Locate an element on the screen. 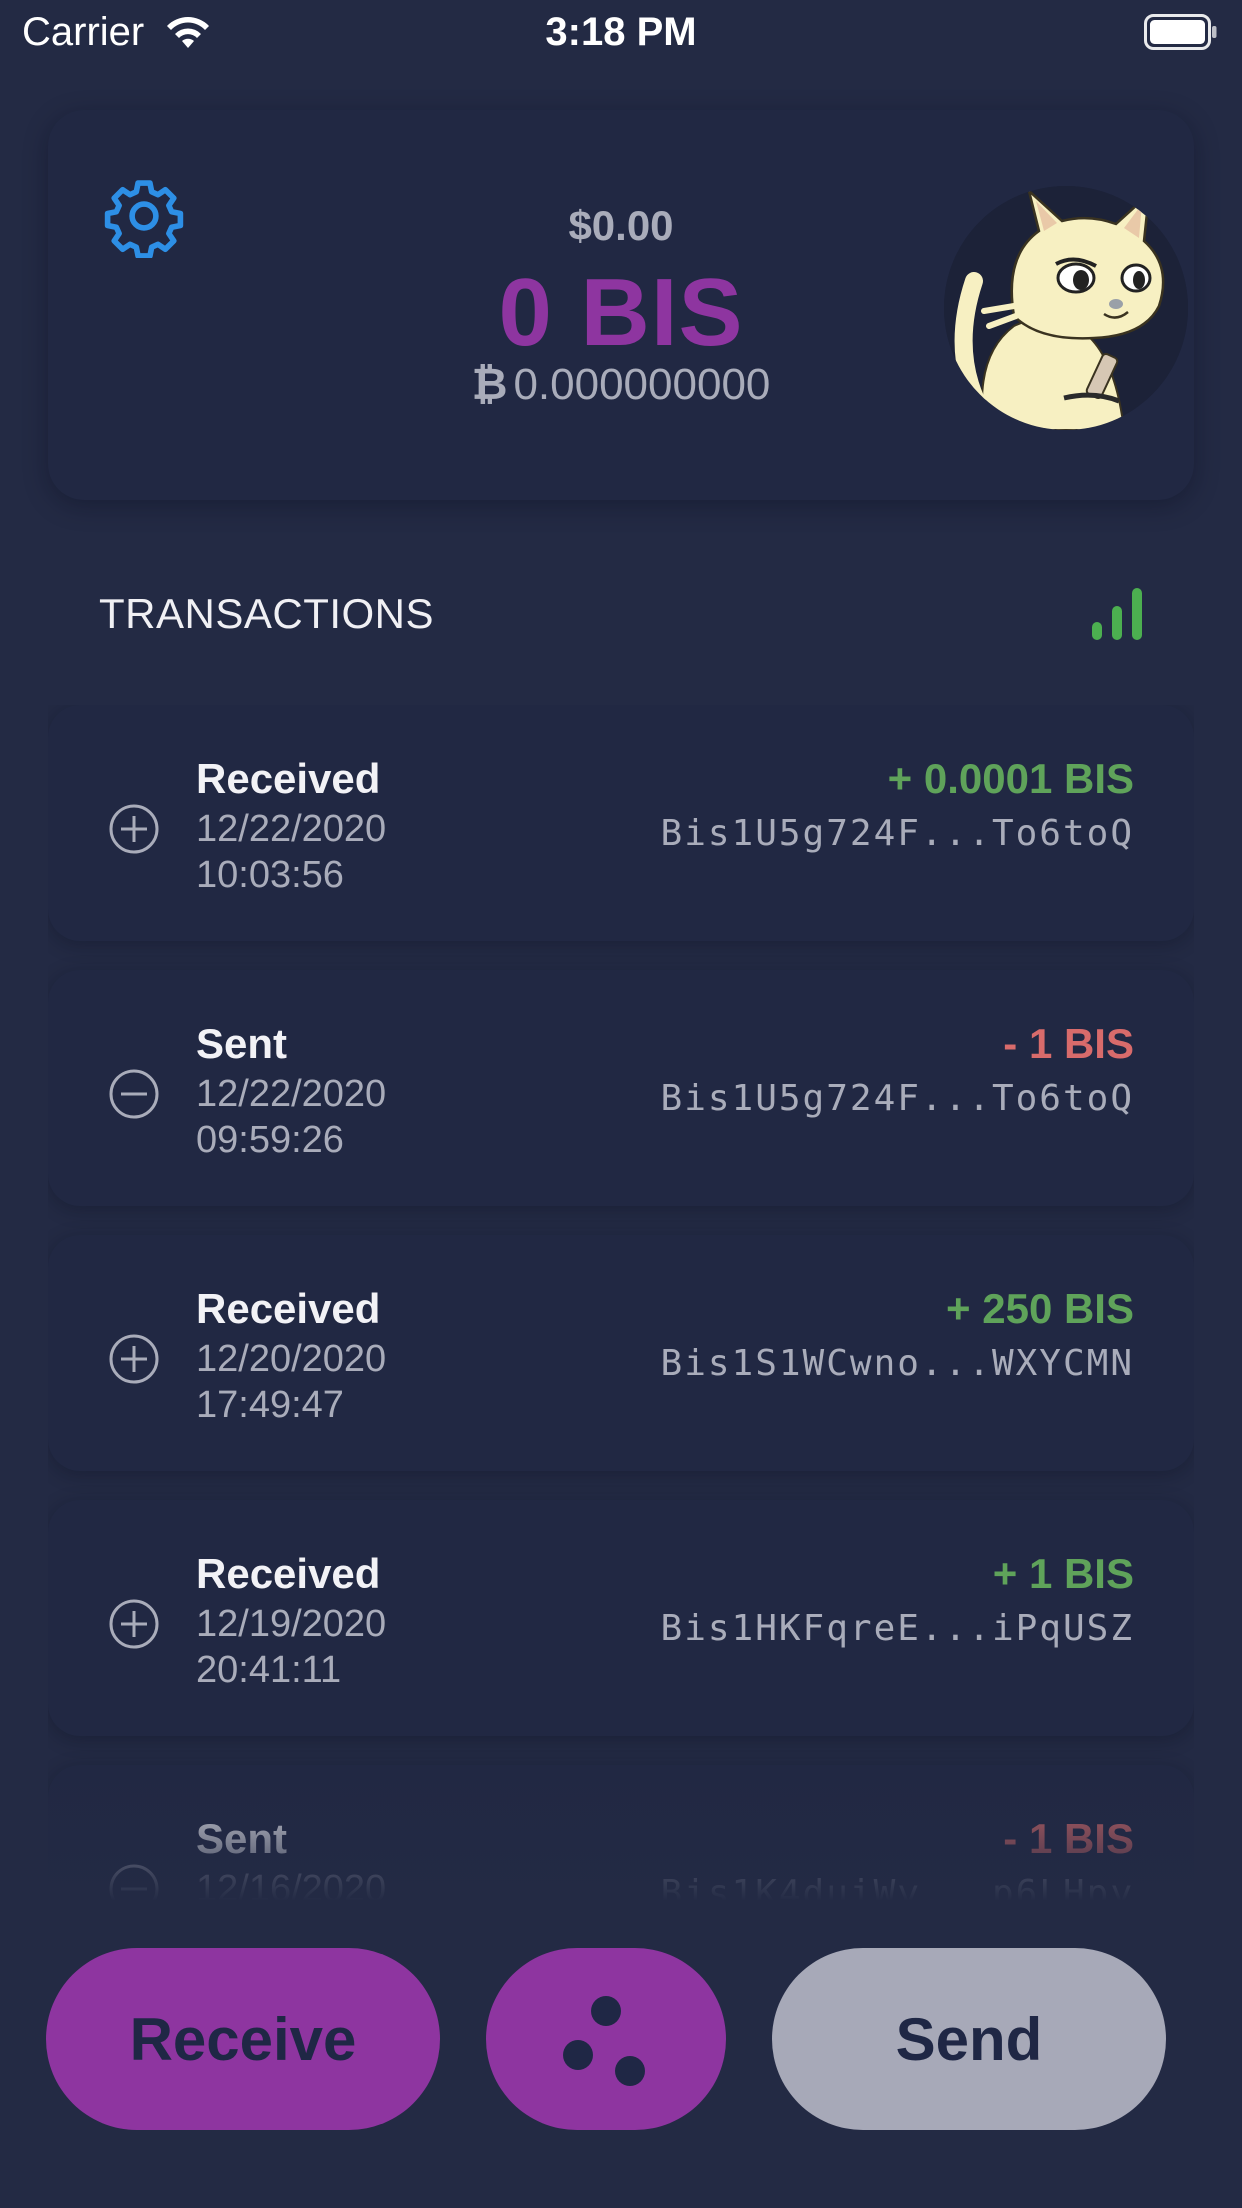 The width and height of the screenshot is (1242, 2208). avatar is located at coordinates (1066, 308).